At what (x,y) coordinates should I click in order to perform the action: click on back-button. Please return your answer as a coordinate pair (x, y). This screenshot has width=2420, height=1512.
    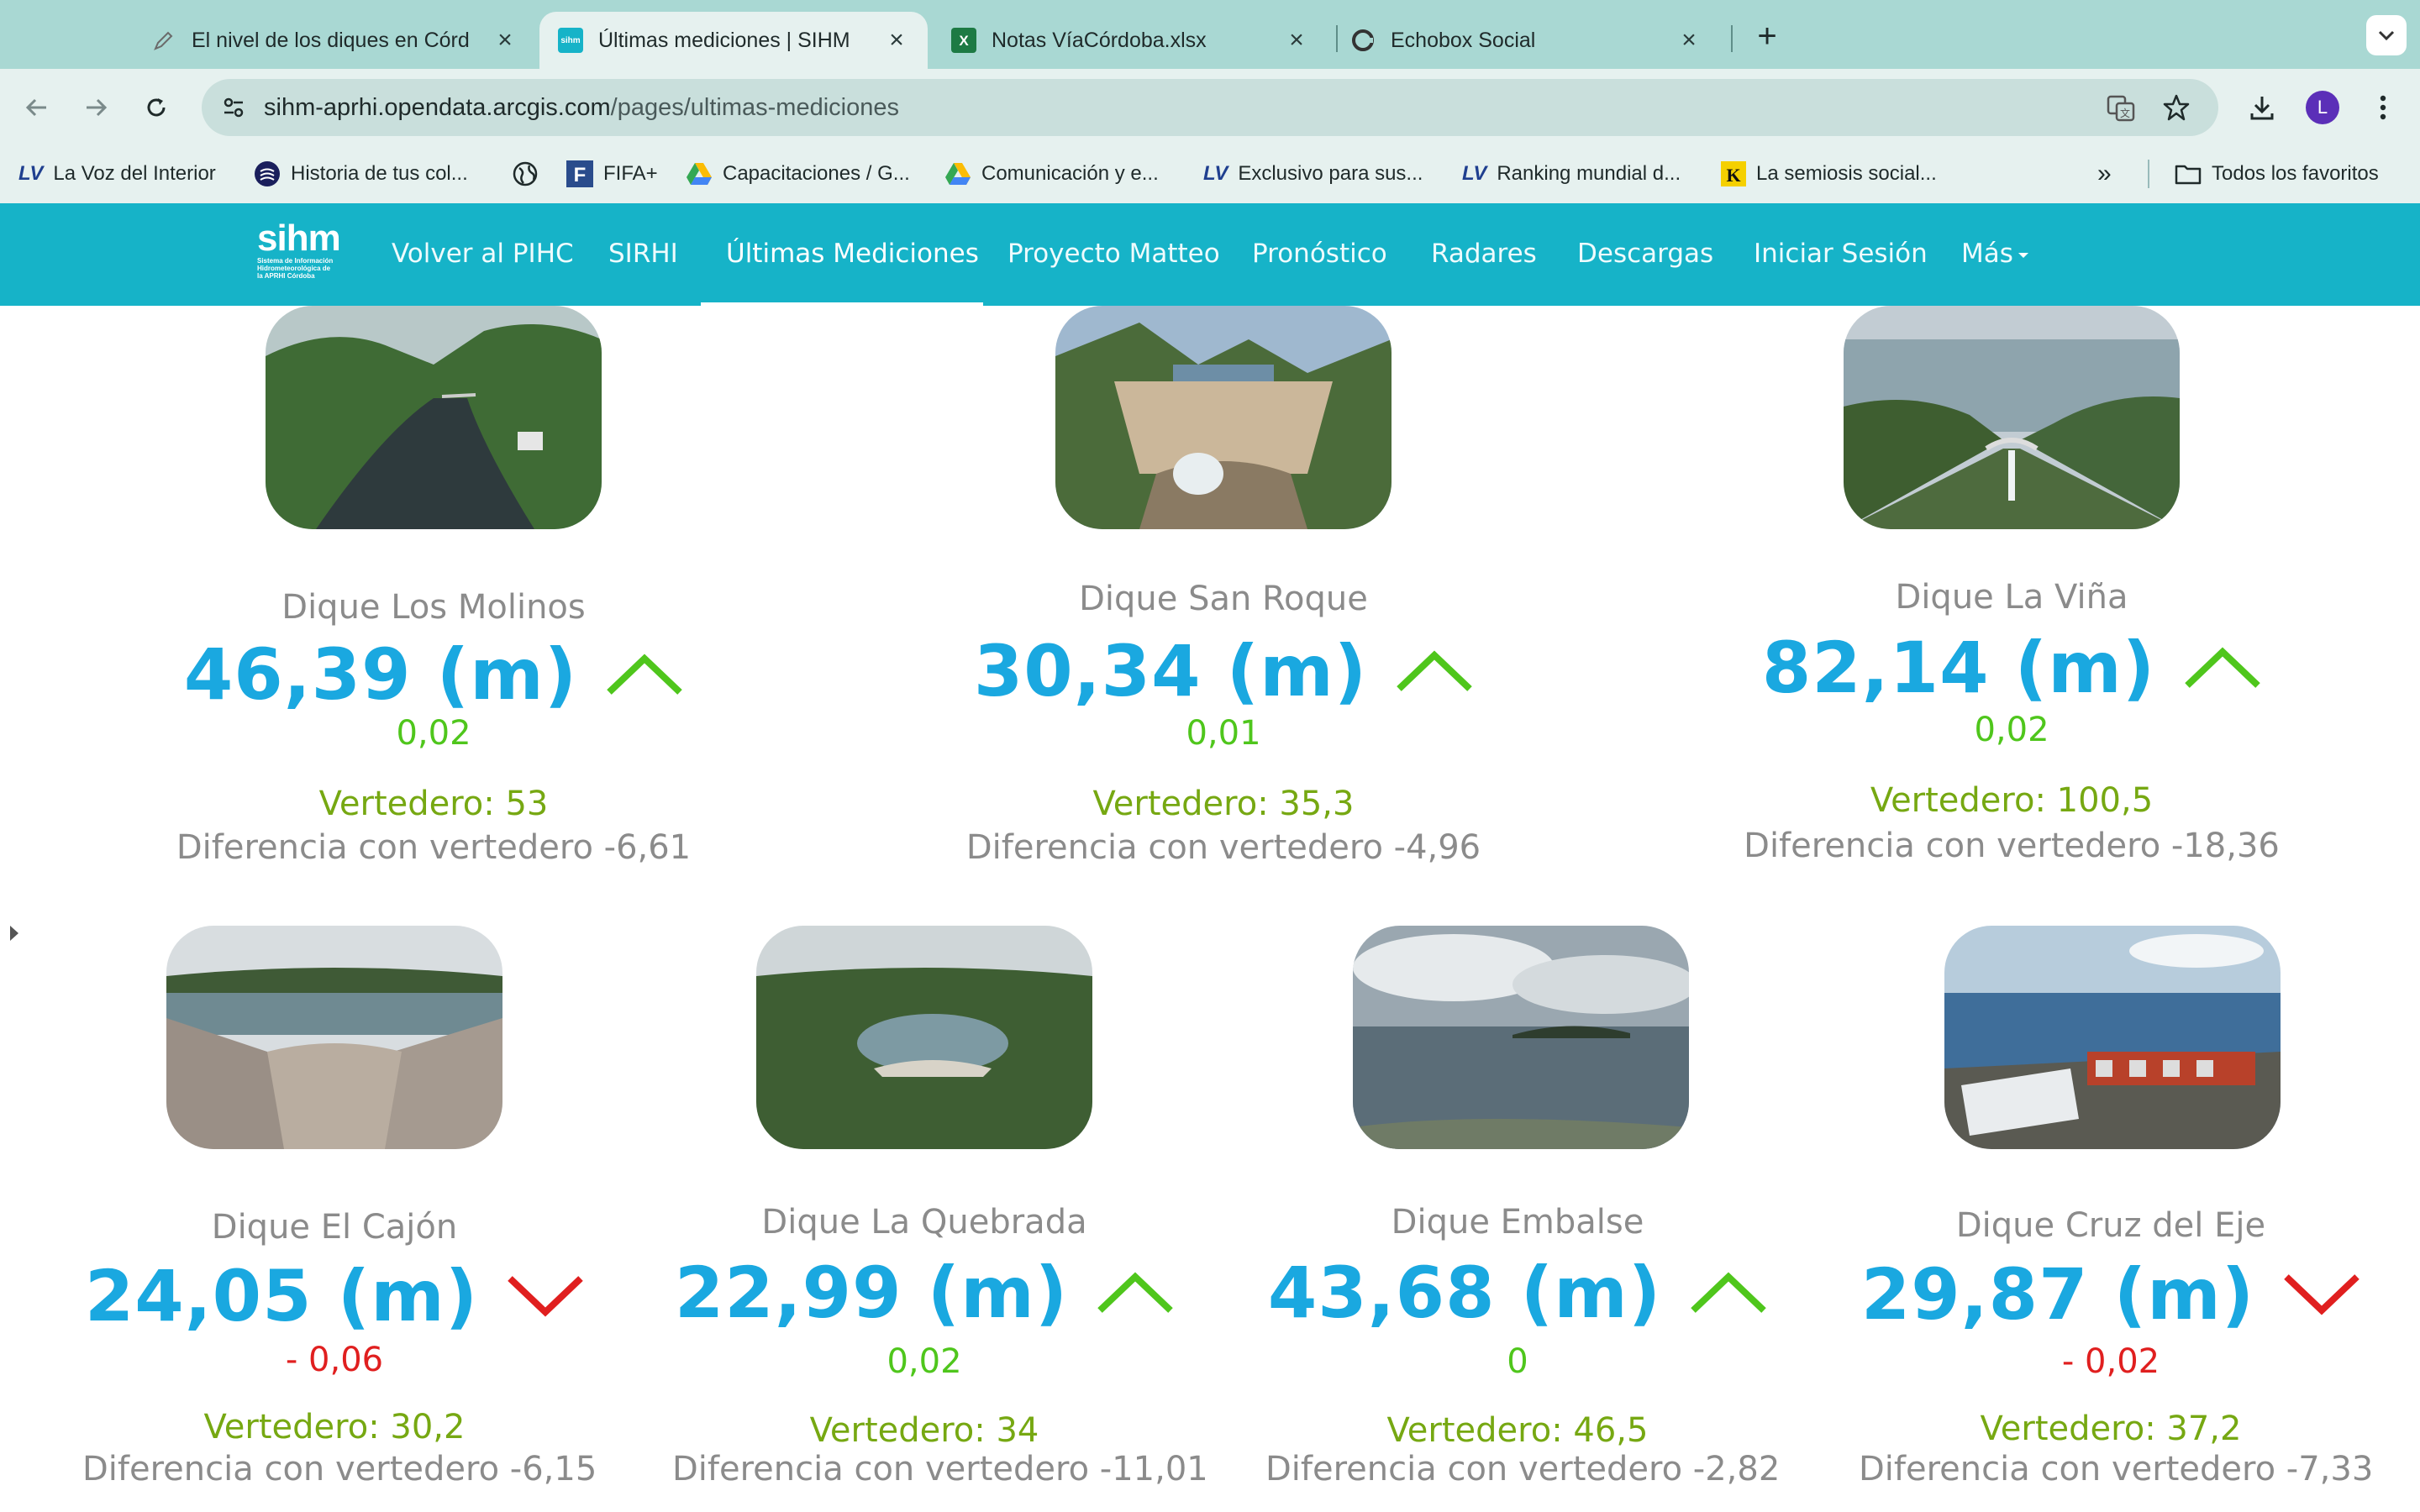
    Looking at the image, I should click on (37, 107).